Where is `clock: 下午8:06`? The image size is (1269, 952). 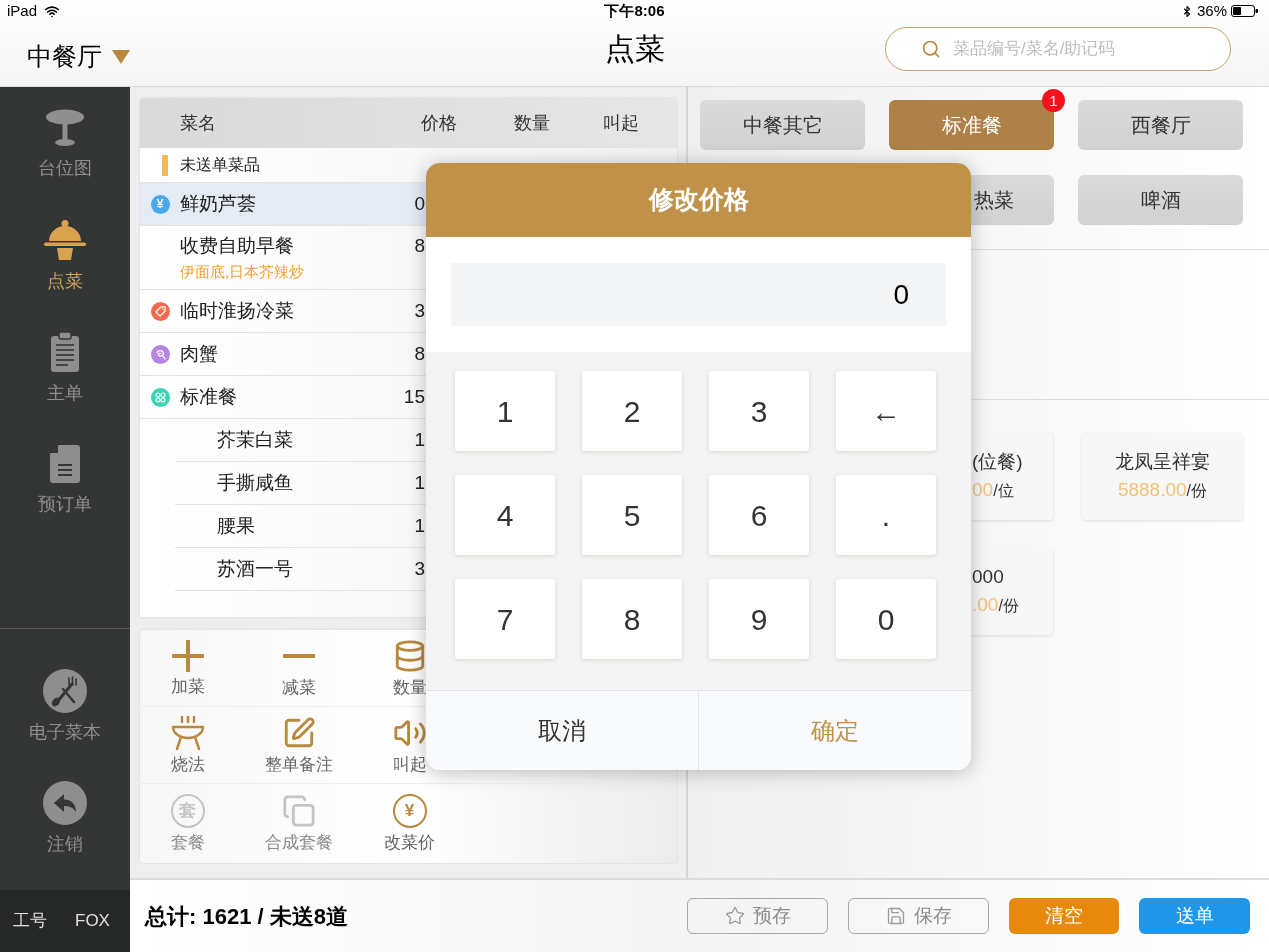 clock: 下午8:06 is located at coordinates (634, 11).